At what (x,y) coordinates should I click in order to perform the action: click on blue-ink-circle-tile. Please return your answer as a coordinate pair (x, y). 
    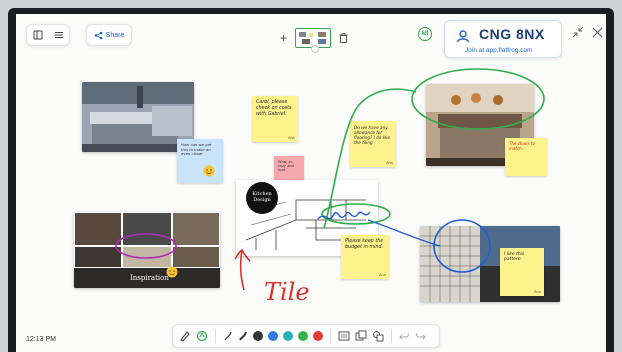
    Looking at the image, I should click on (462, 246).